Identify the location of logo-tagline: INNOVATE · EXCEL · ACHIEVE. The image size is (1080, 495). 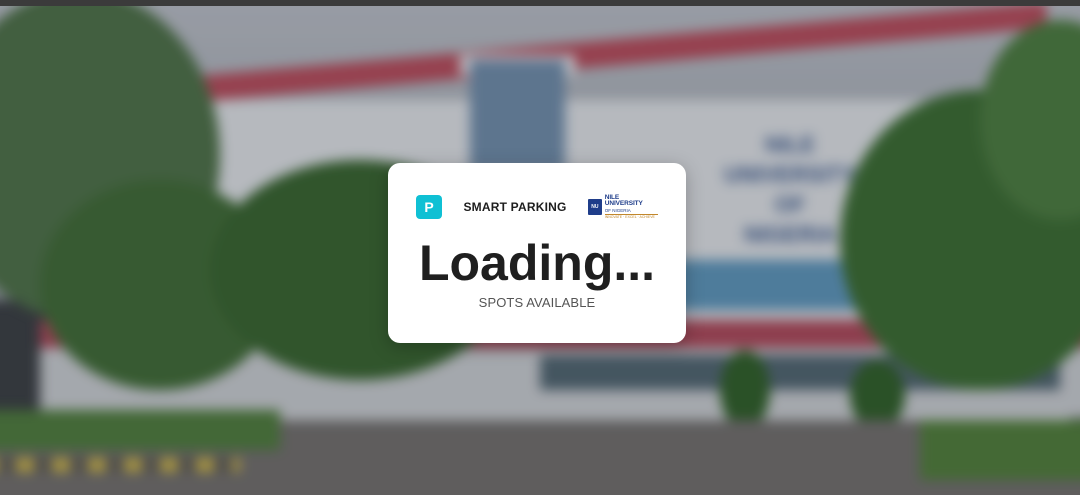
(631, 217).